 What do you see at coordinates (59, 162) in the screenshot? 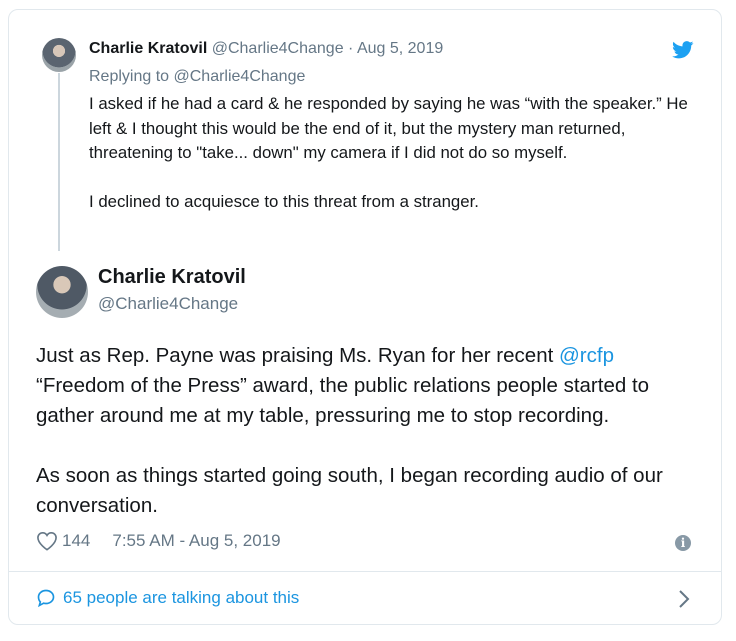
I see `thread-line` at bounding box center [59, 162].